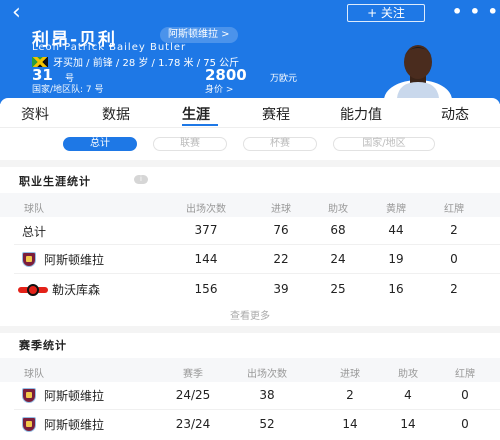  Describe the element at coordinates (141, 179) in the screenshot. I see `info-icon: i` at that location.